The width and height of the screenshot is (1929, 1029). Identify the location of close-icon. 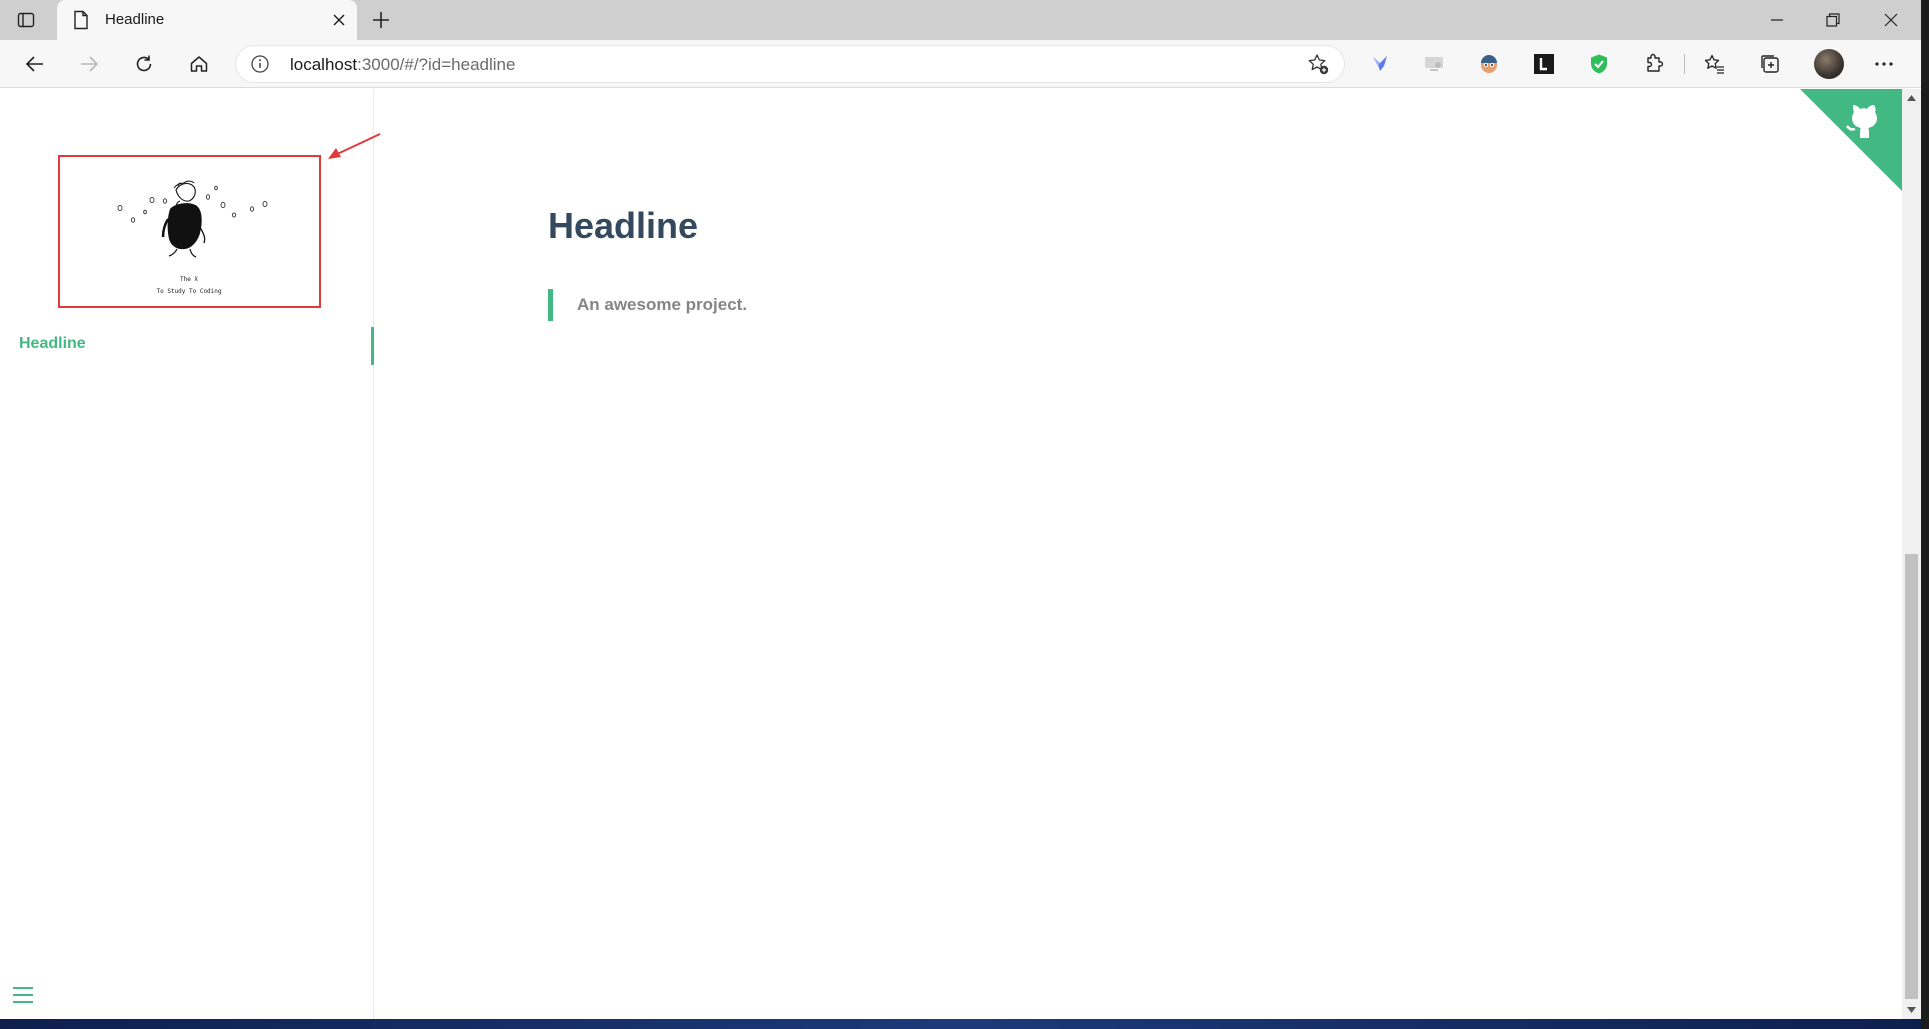
(339, 20).